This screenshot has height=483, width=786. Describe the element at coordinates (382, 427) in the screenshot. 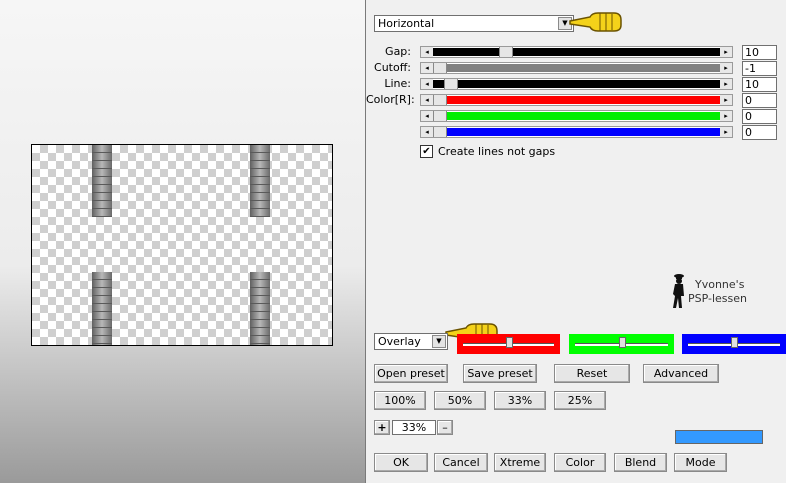

I see `zoom-in-button: +` at that location.